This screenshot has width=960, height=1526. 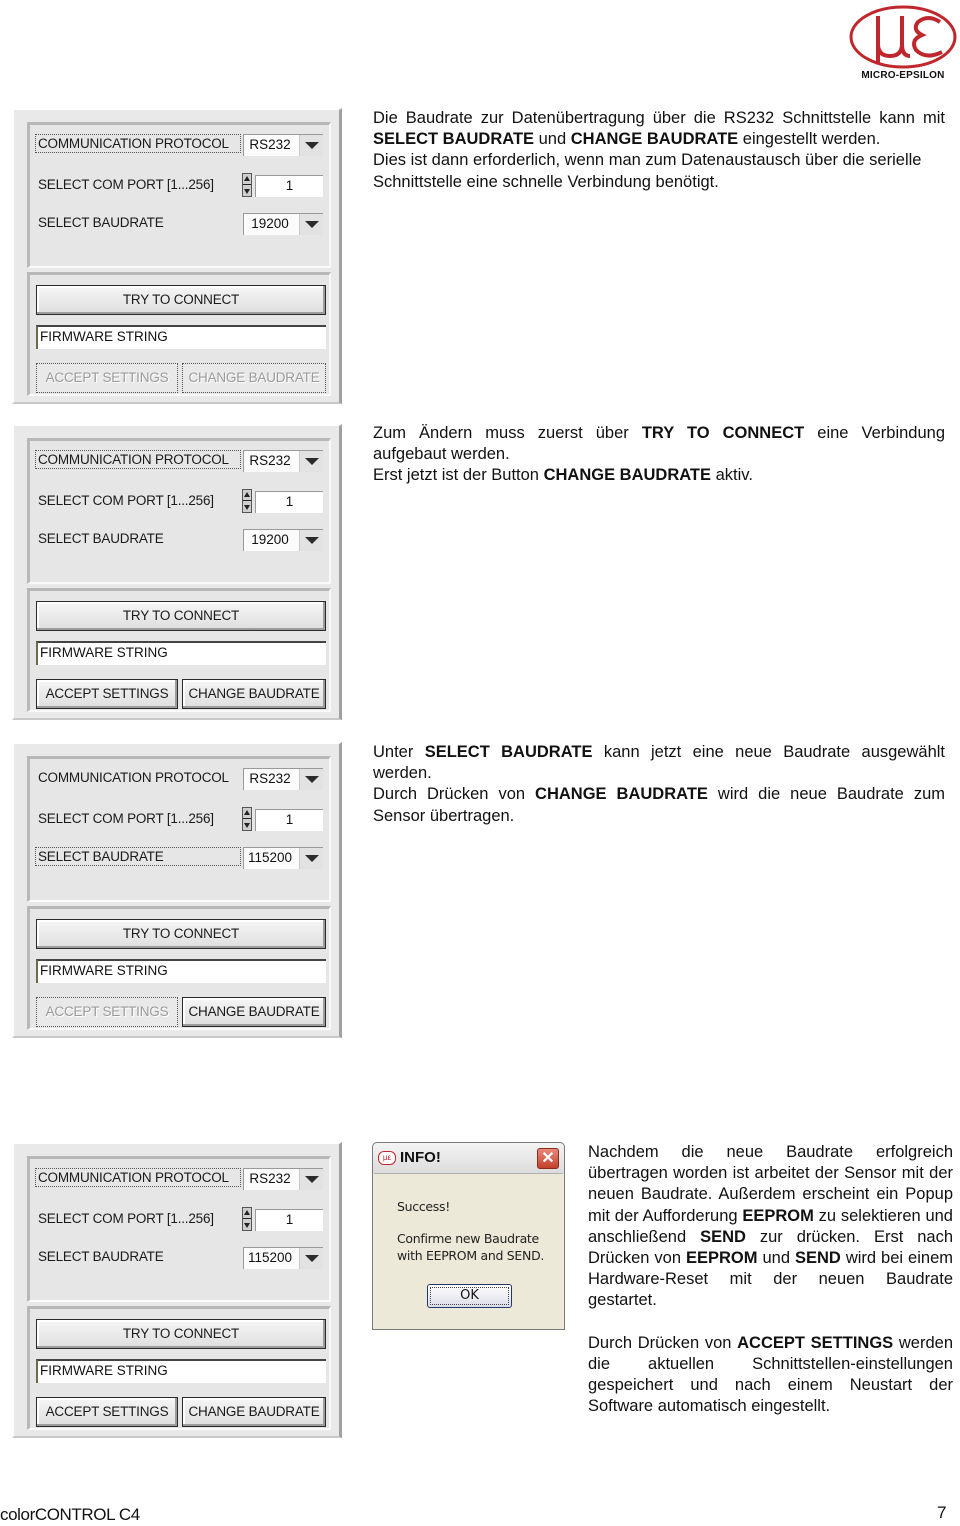 What do you see at coordinates (471, 1255) in the screenshot?
I see `popup-message-line: with EEPROM and SEND.` at bounding box center [471, 1255].